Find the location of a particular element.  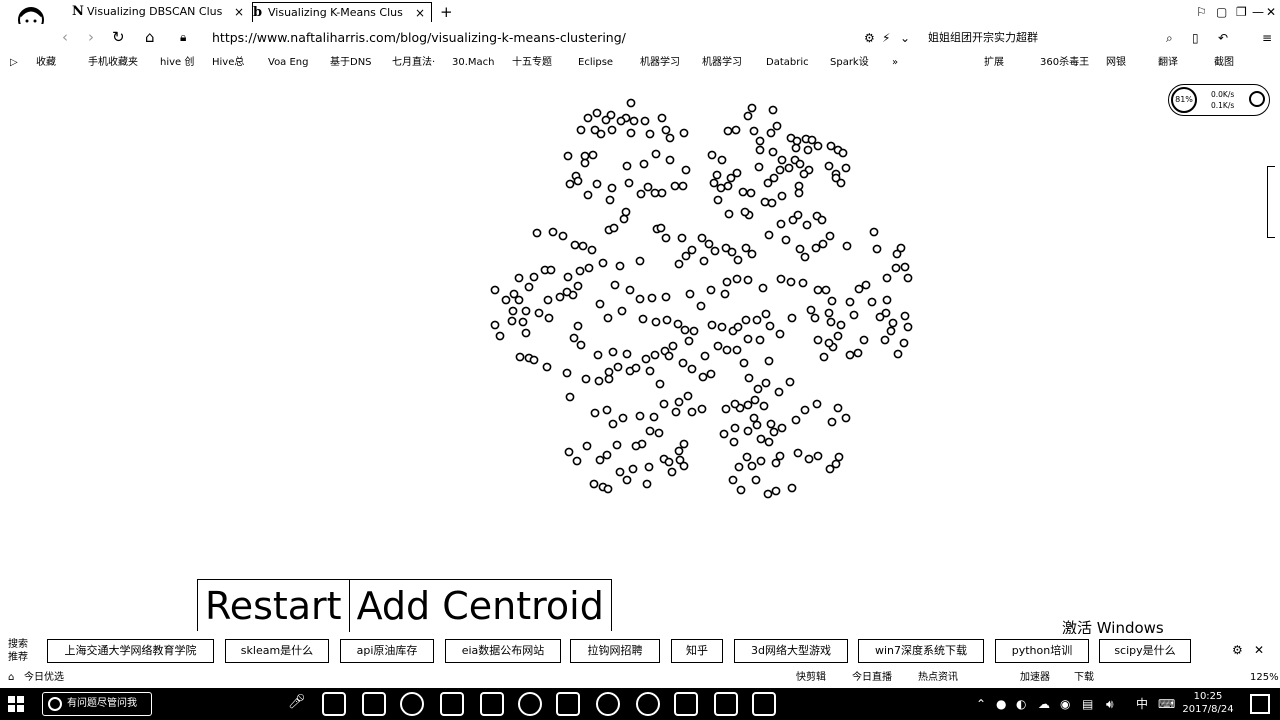

file-explorer-icon is located at coordinates (374, 704).